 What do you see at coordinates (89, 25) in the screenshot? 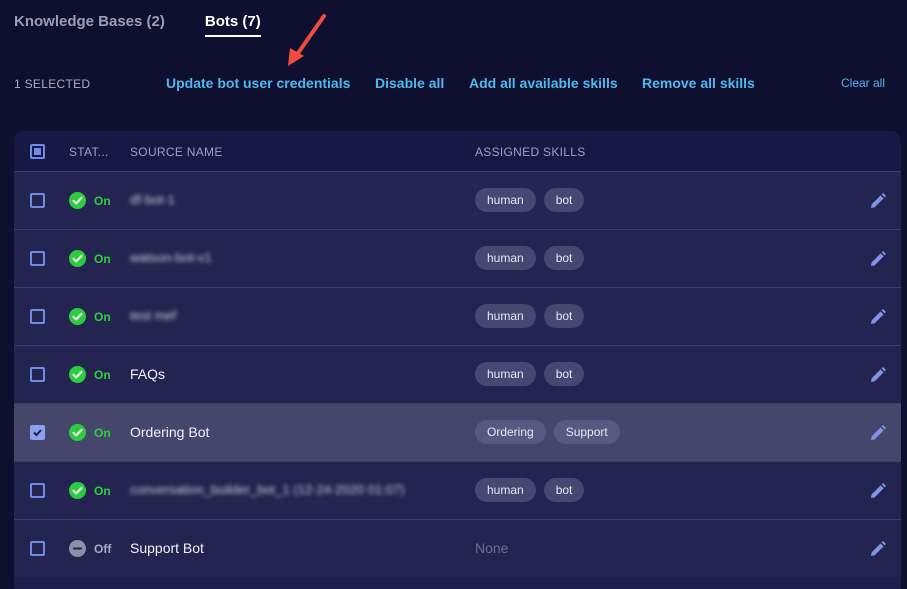
I see `tab-knowledge-bases: Knowledge Bases (2)` at bounding box center [89, 25].